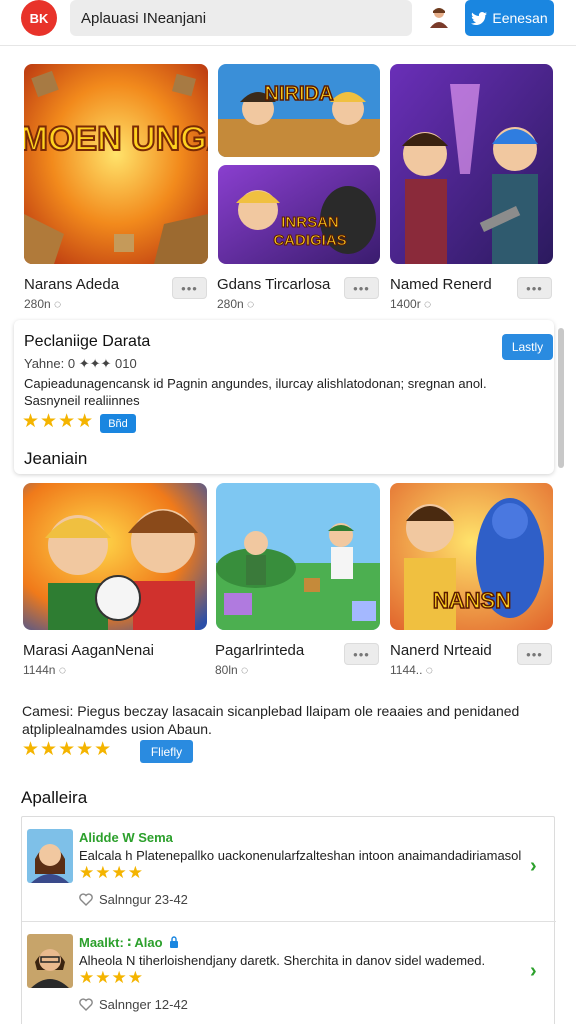  I want to click on lastly-button: Lastly, so click(527, 347).